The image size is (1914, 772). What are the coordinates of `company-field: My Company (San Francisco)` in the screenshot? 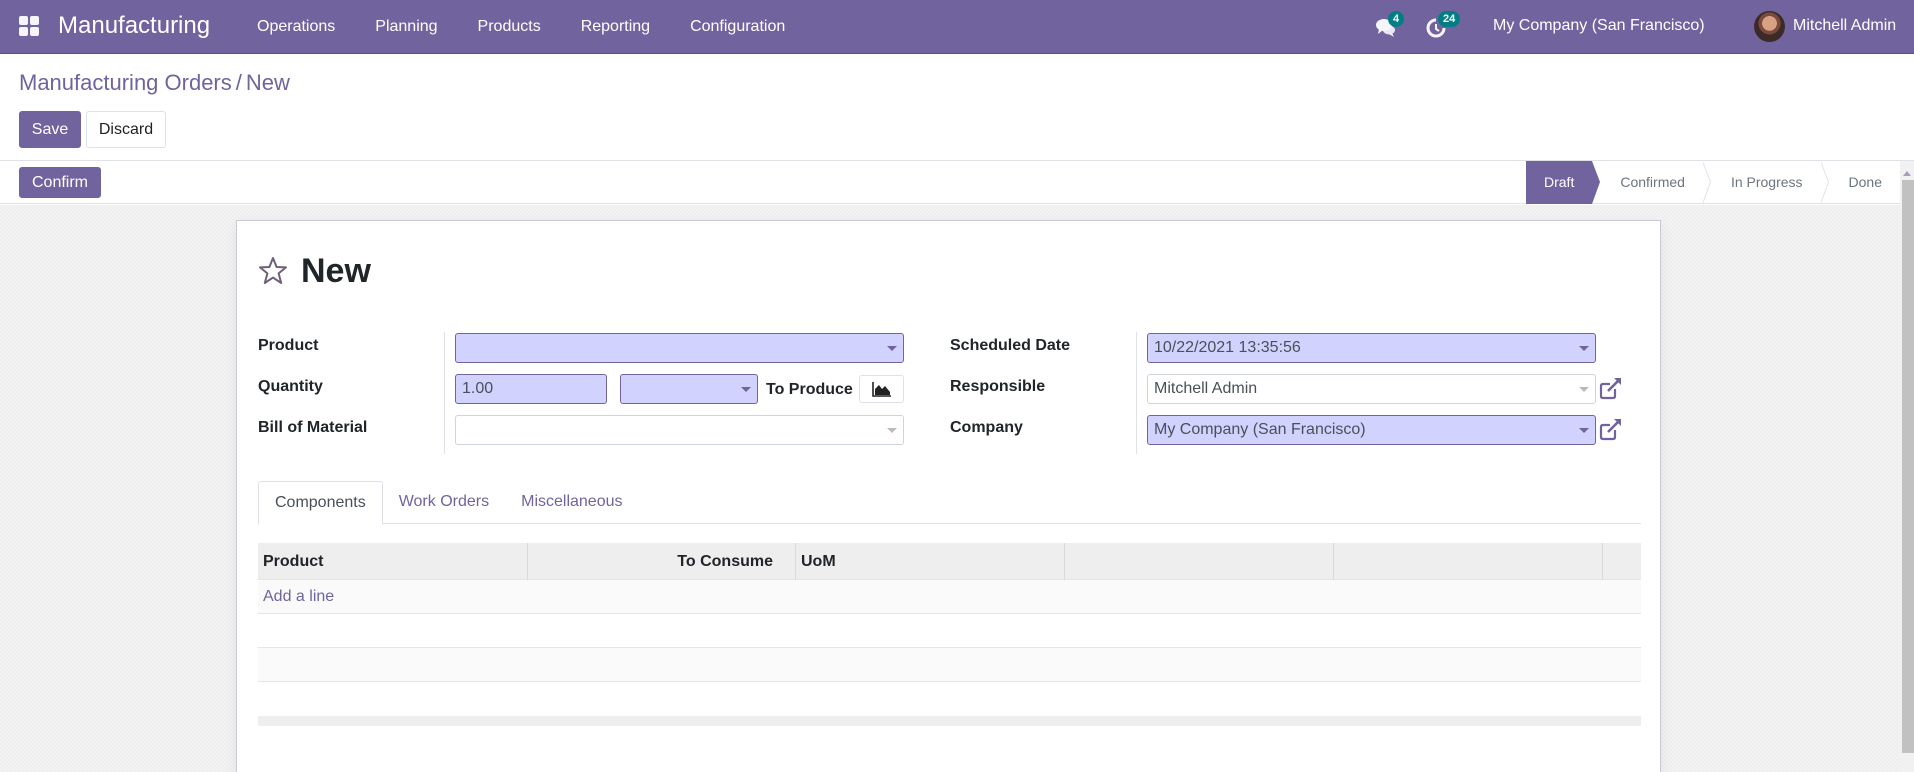 It's located at (1371, 430).